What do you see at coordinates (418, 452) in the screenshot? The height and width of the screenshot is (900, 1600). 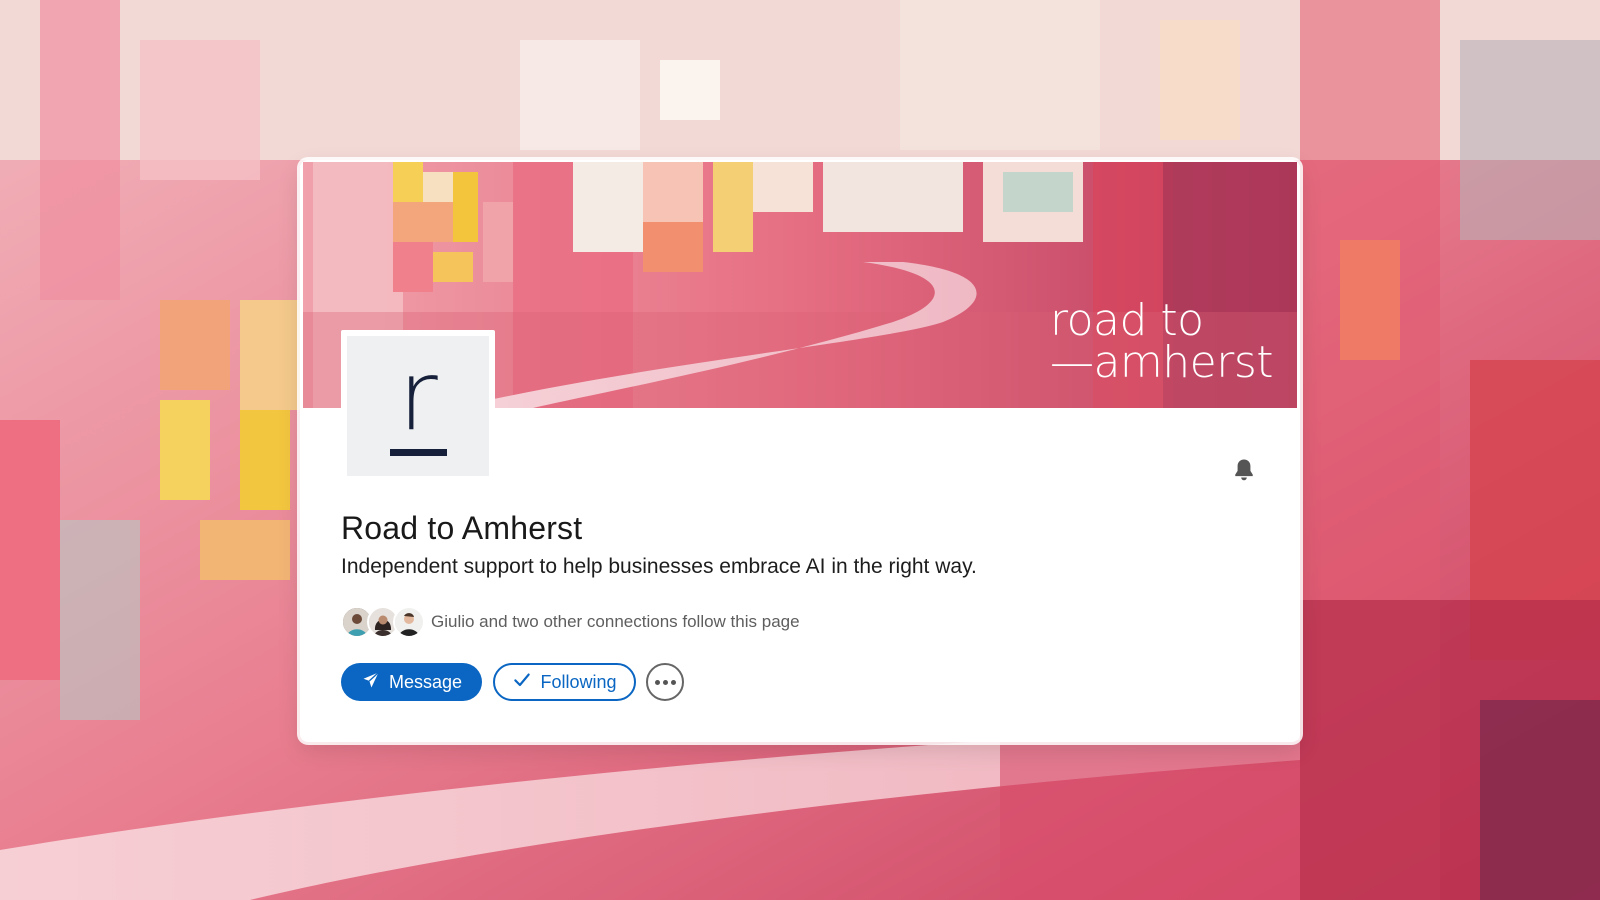 I see `logo-underline` at bounding box center [418, 452].